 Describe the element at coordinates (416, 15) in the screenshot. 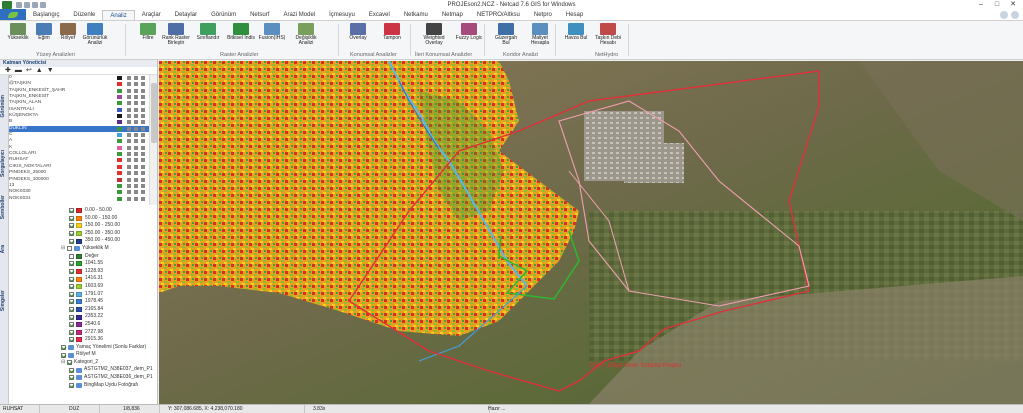

I see `tab-netkamu: Netkamu` at that location.